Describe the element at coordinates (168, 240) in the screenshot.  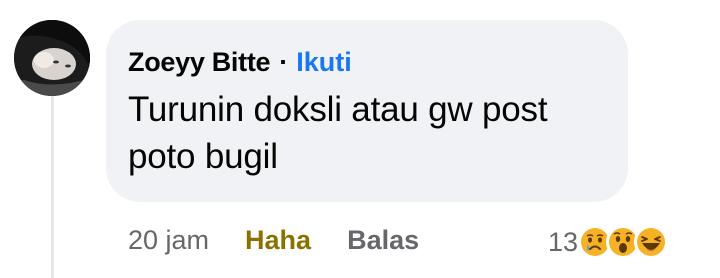
I see `timestamp: 20 jam` at that location.